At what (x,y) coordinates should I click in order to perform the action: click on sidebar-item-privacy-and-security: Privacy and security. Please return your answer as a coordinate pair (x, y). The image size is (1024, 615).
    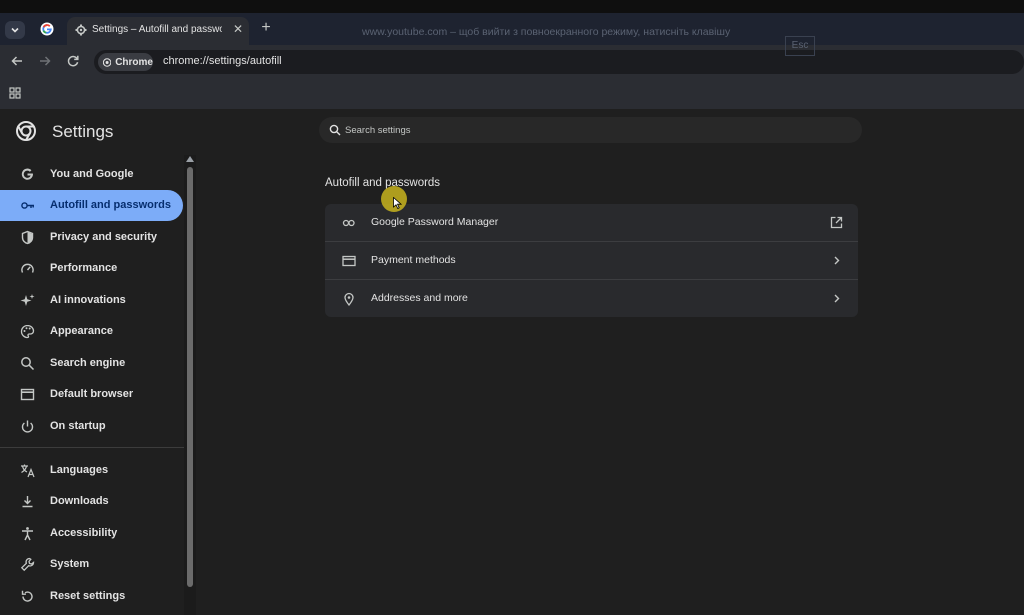
    Looking at the image, I should click on (91, 237).